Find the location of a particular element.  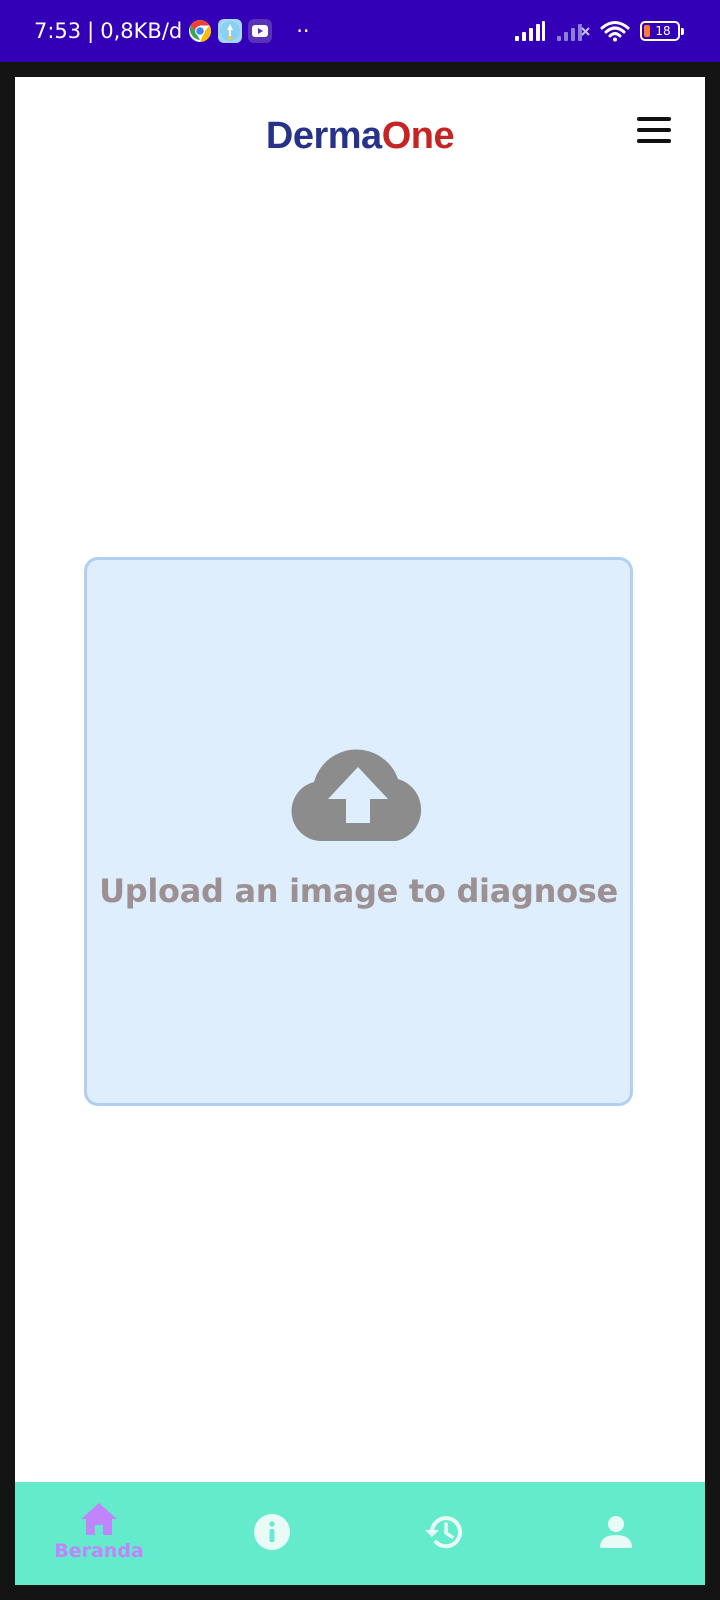

nav-label-home: Beranda is located at coordinates (99, 1551).